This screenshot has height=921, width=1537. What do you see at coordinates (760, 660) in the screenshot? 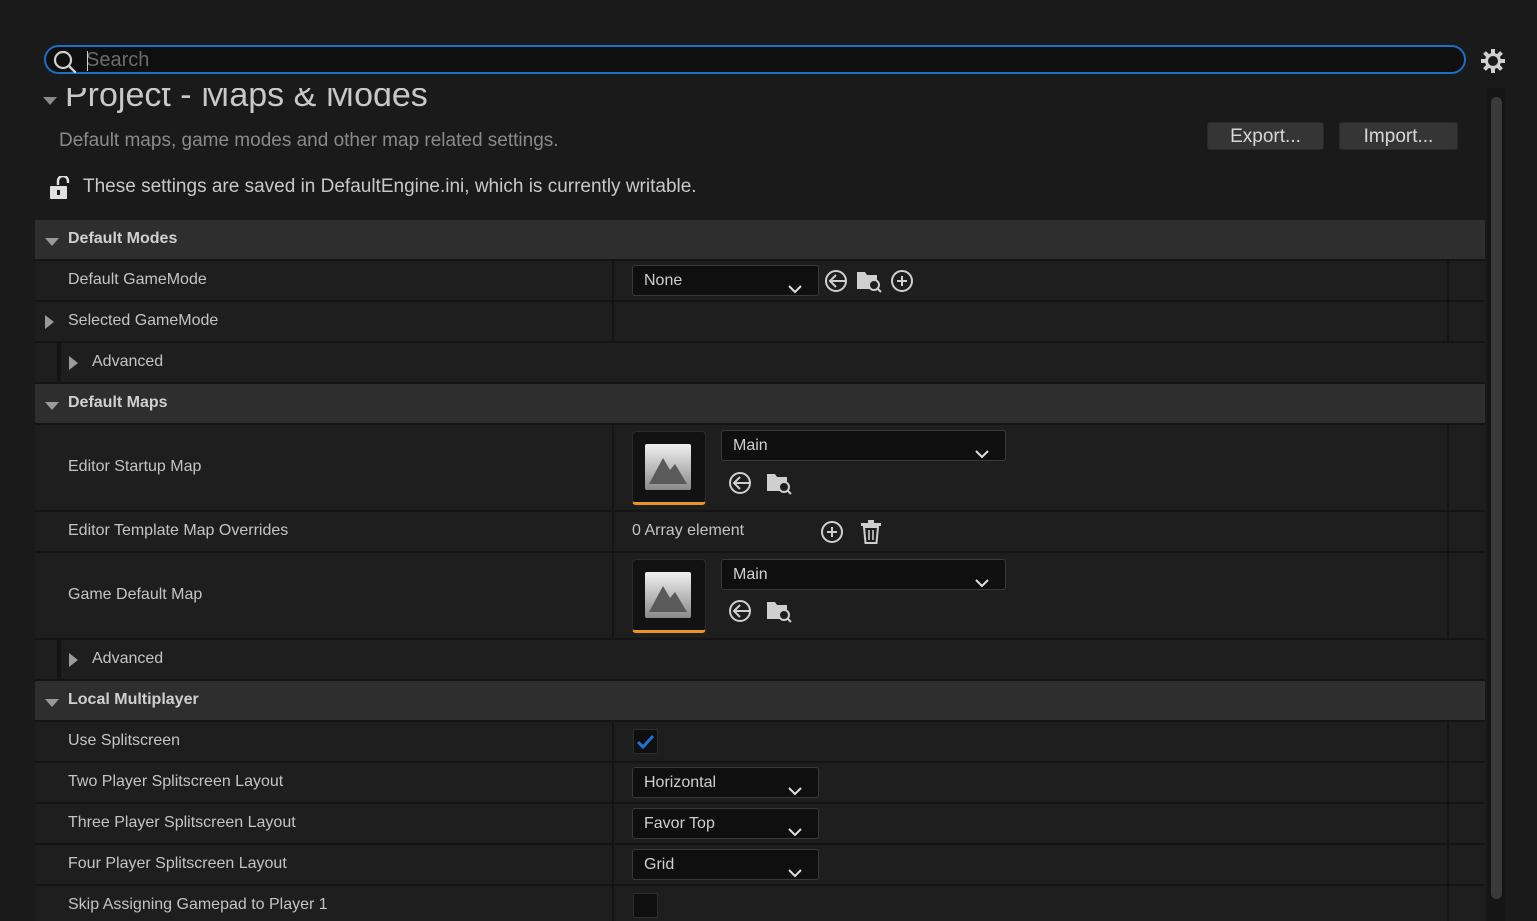
I see `row-advanced-maps: Advanced` at bounding box center [760, 660].